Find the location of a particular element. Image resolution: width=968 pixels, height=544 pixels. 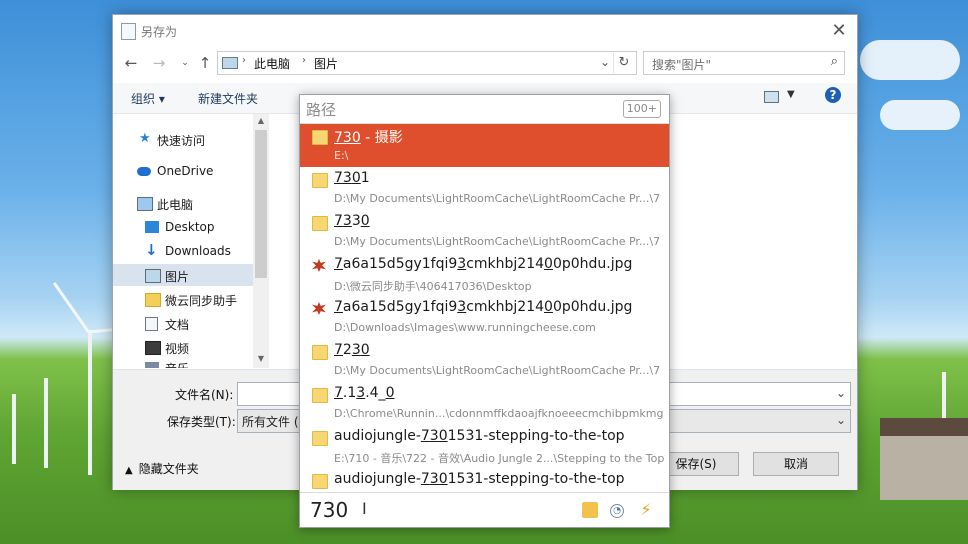

search-icon: ⌕ is located at coordinates (834, 61).